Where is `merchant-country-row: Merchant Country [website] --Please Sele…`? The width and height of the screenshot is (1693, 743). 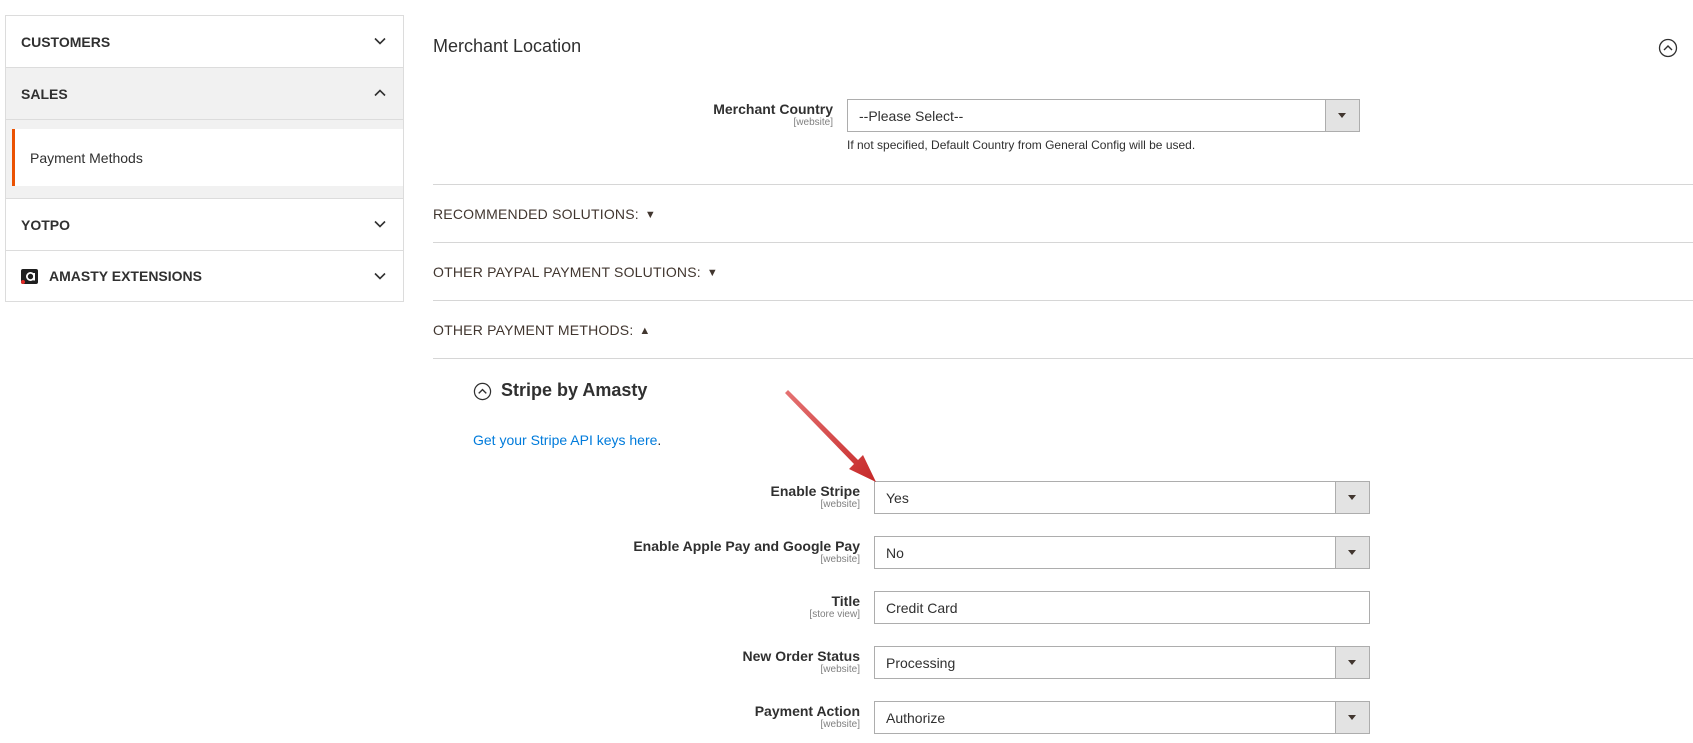 merchant-country-row: Merchant Country [website] --Please Sele… is located at coordinates (896, 115).